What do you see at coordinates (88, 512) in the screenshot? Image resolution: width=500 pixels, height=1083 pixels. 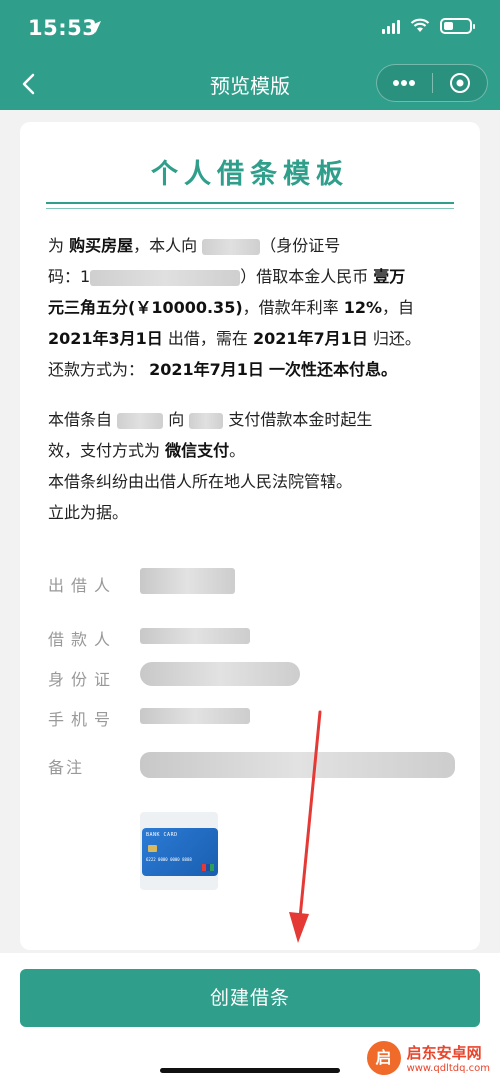 I see `closing-statement: 立此为据。` at bounding box center [88, 512].